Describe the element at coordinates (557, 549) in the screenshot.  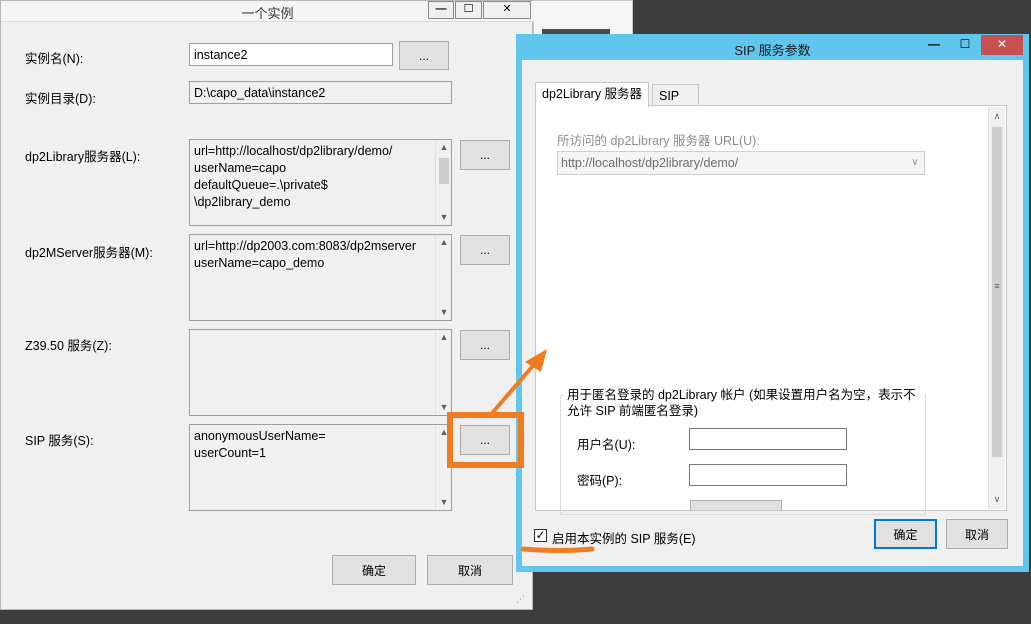
I see `checkbox-underline-mark` at that location.